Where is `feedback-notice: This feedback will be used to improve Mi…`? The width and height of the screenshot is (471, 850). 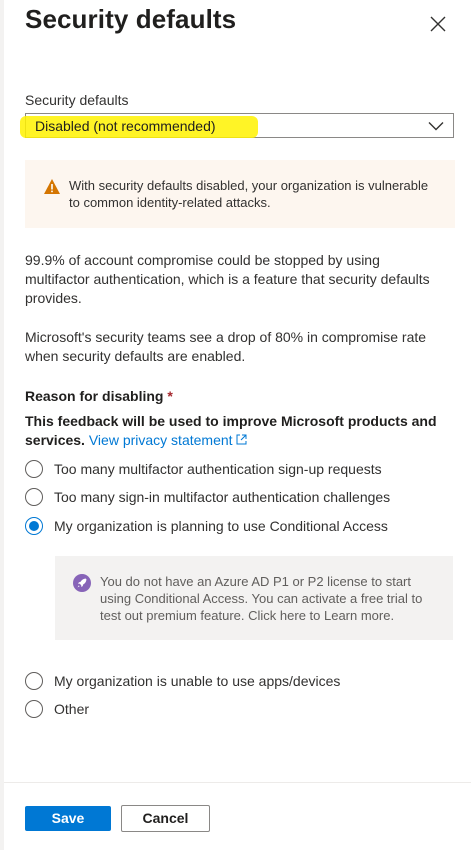 feedback-notice: This feedback will be used to improve Mi… is located at coordinates (235, 431).